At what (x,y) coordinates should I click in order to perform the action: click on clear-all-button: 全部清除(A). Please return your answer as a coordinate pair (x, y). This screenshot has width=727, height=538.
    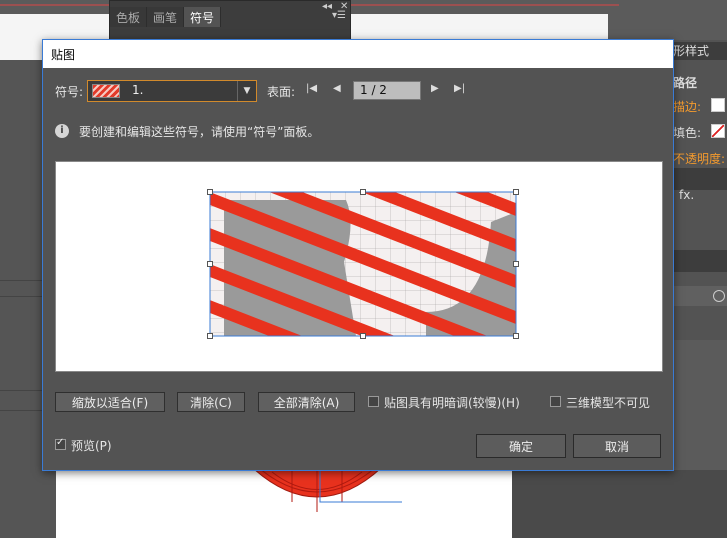
    Looking at the image, I should click on (306, 402).